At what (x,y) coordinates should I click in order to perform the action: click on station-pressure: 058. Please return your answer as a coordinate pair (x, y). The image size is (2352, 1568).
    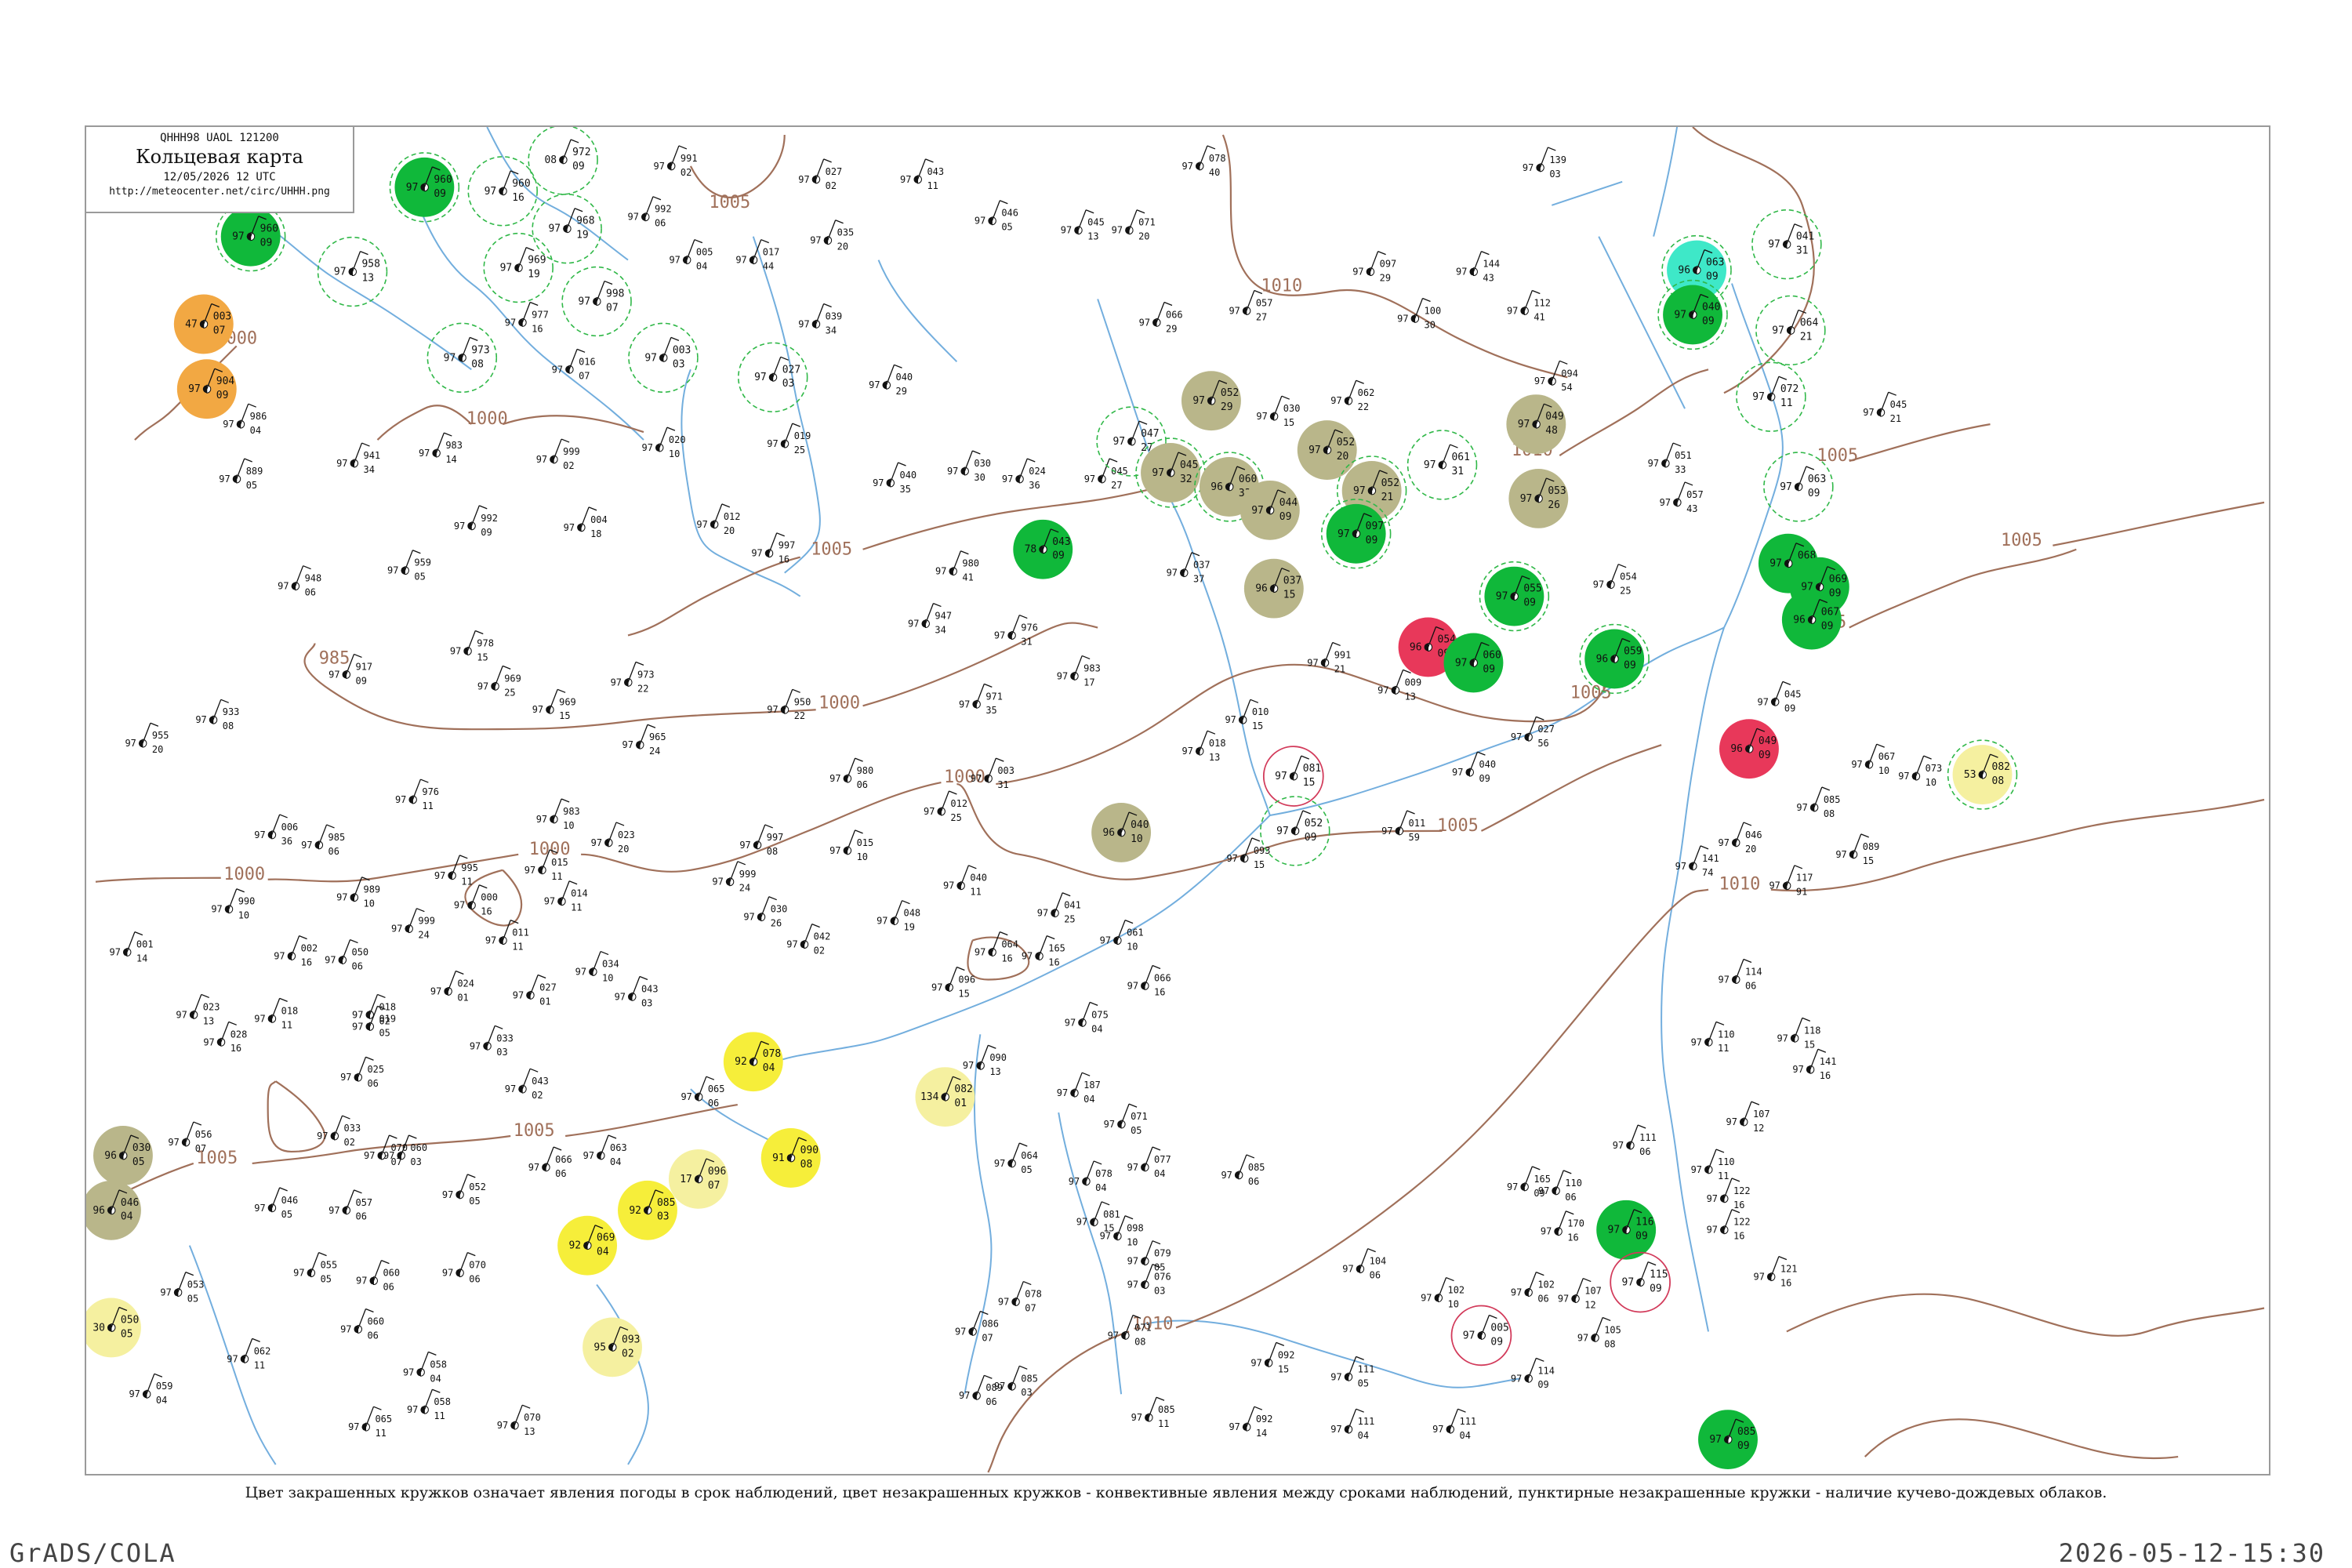
    Looking at the image, I should click on (442, 1401).